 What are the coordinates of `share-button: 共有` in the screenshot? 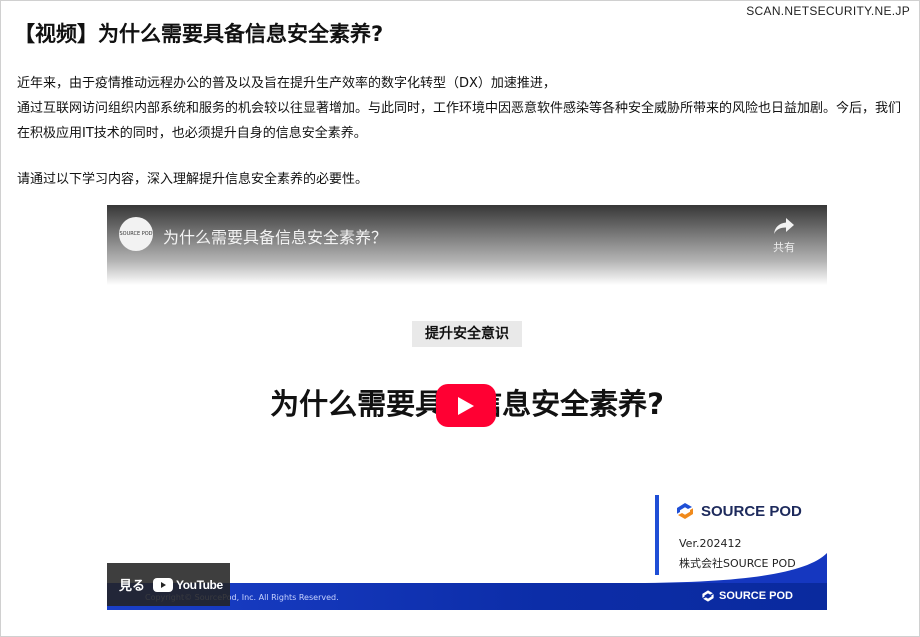 It's located at (784, 236).